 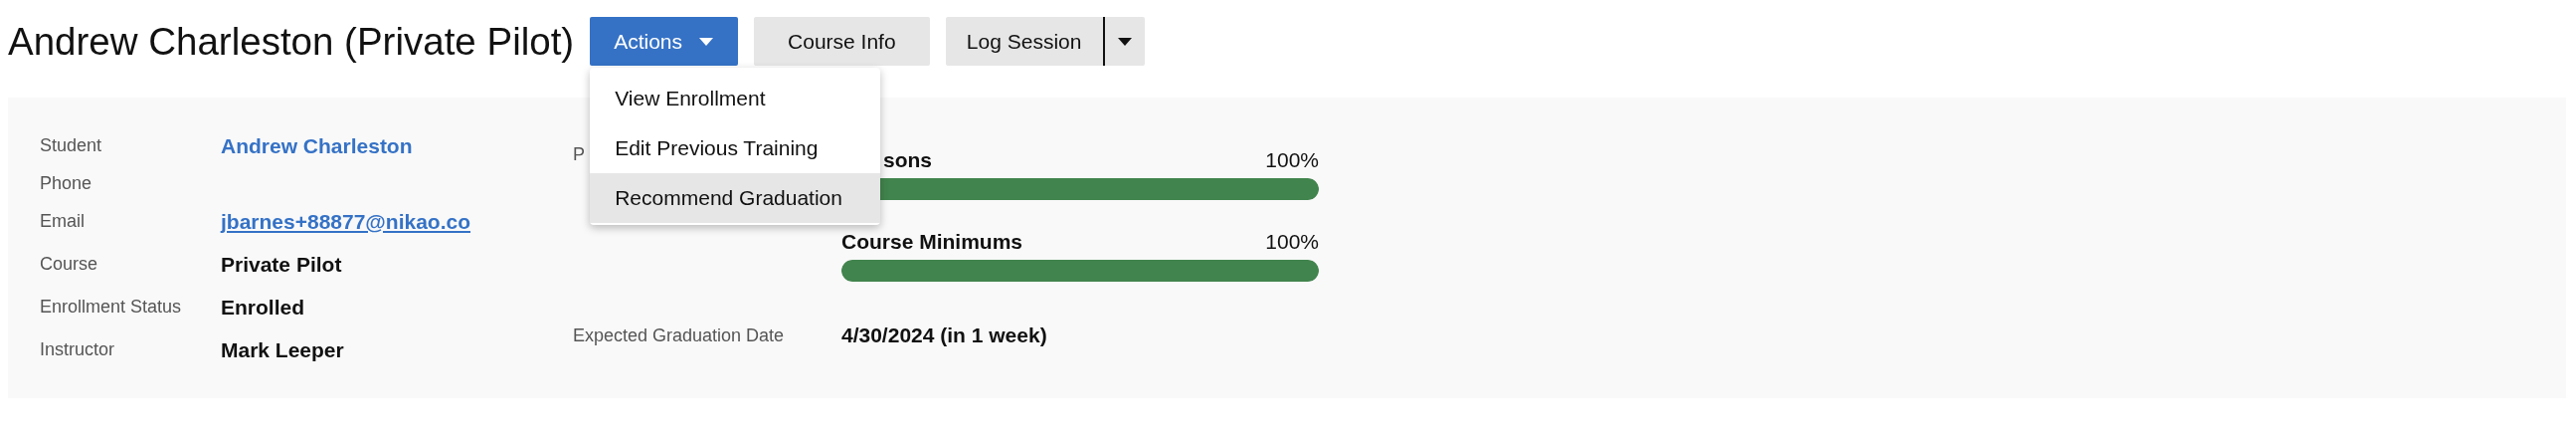 I want to click on actions-button: Actions, so click(x=664, y=41).